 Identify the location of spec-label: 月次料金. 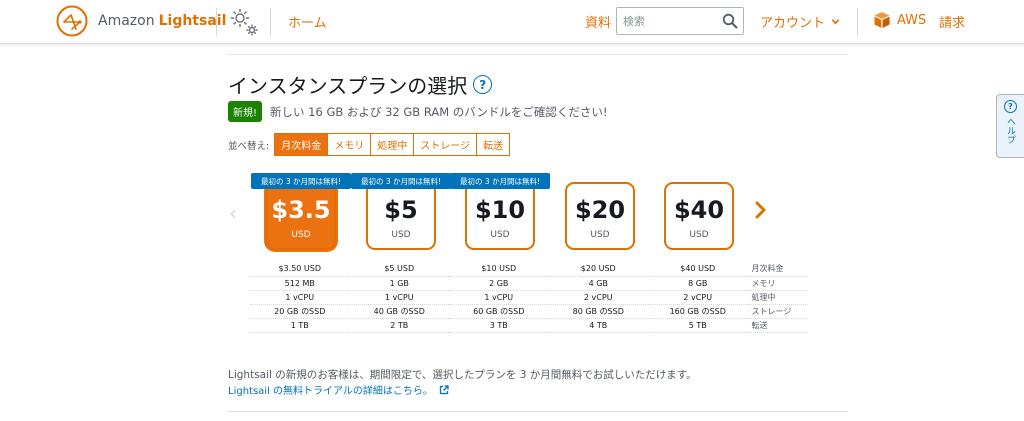
(777, 269).